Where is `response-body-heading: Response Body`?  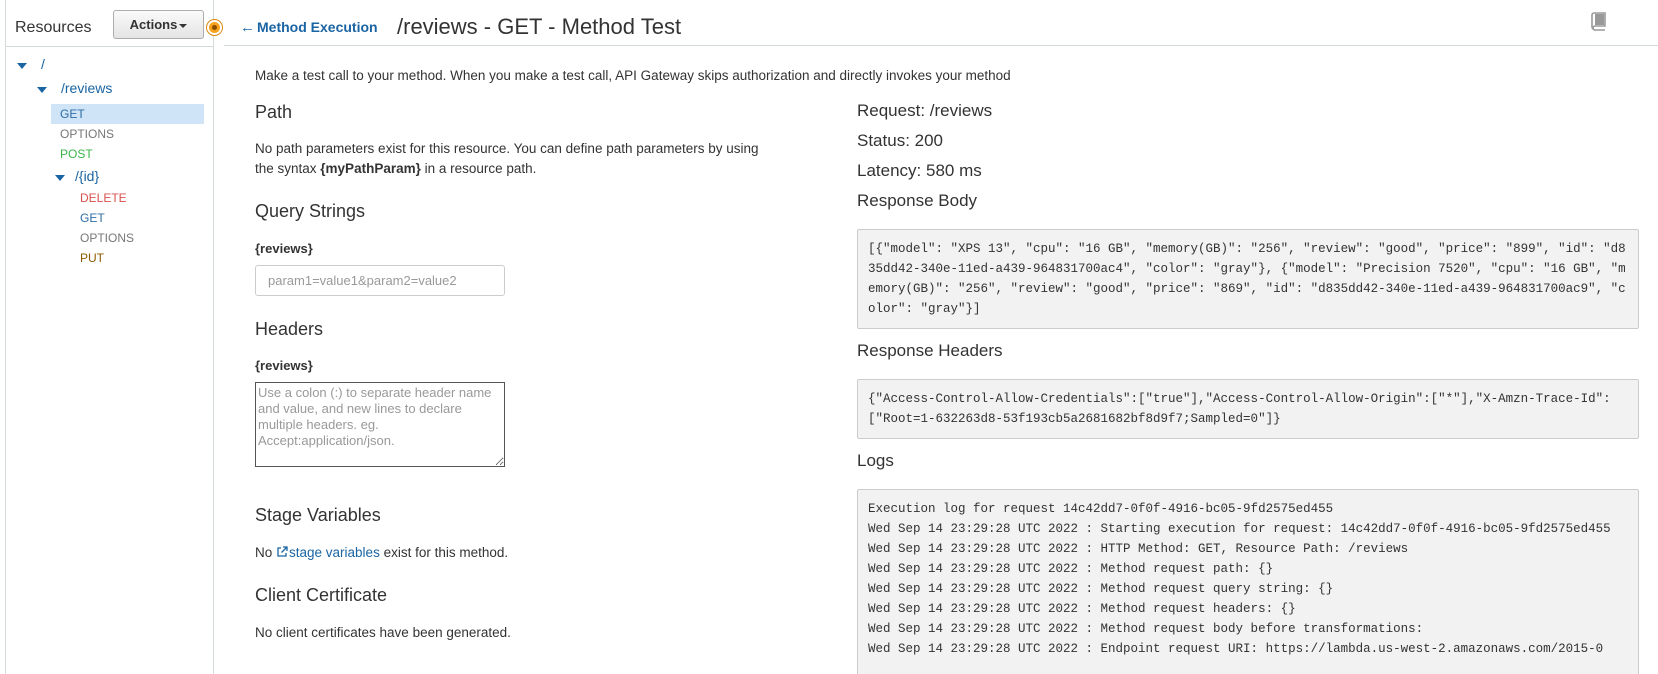 response-body-heading: Response Body is located at coordinates (917, 200).